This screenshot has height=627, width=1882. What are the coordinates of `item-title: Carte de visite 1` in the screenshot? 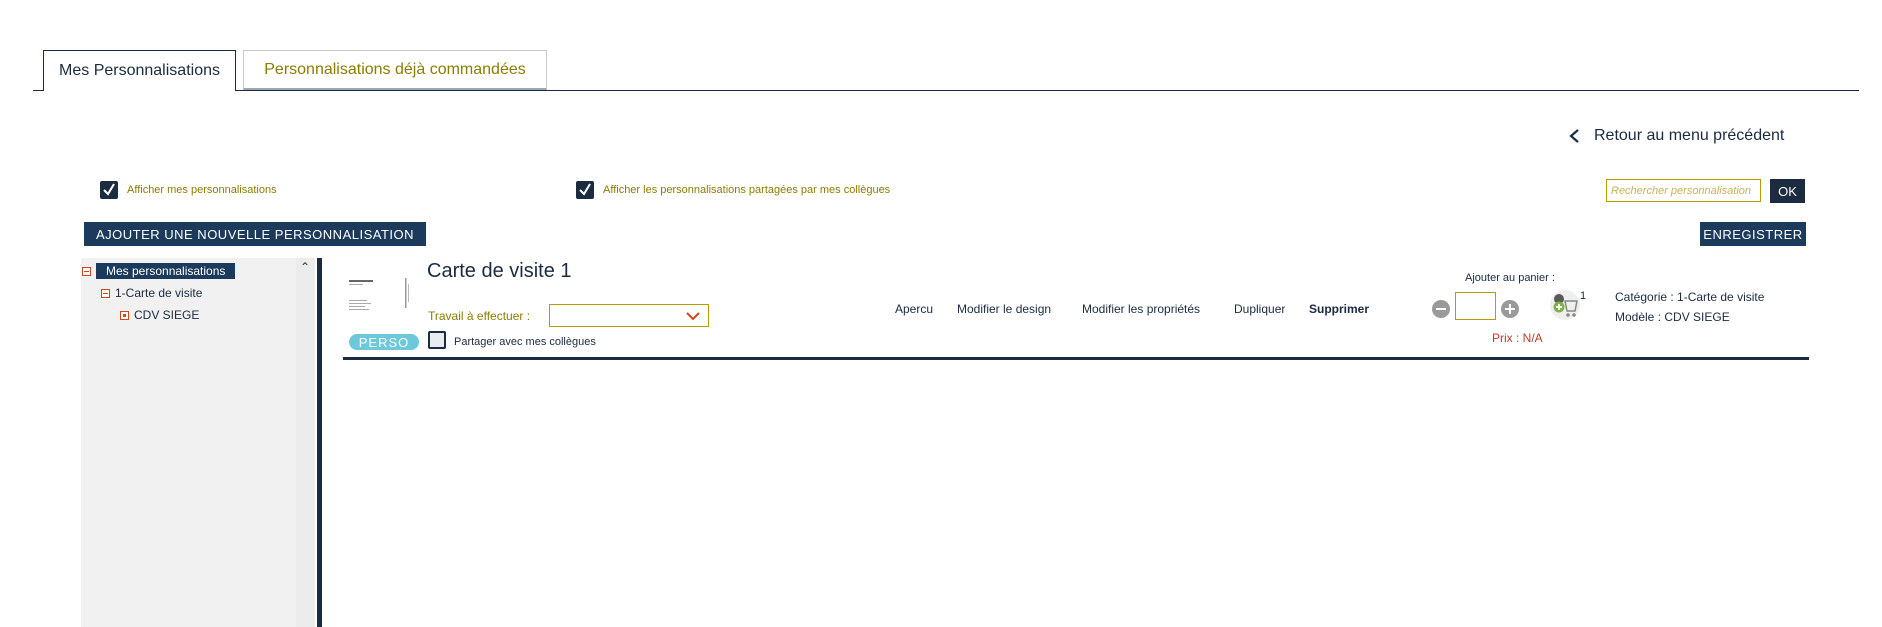 It's located at (499, 271).